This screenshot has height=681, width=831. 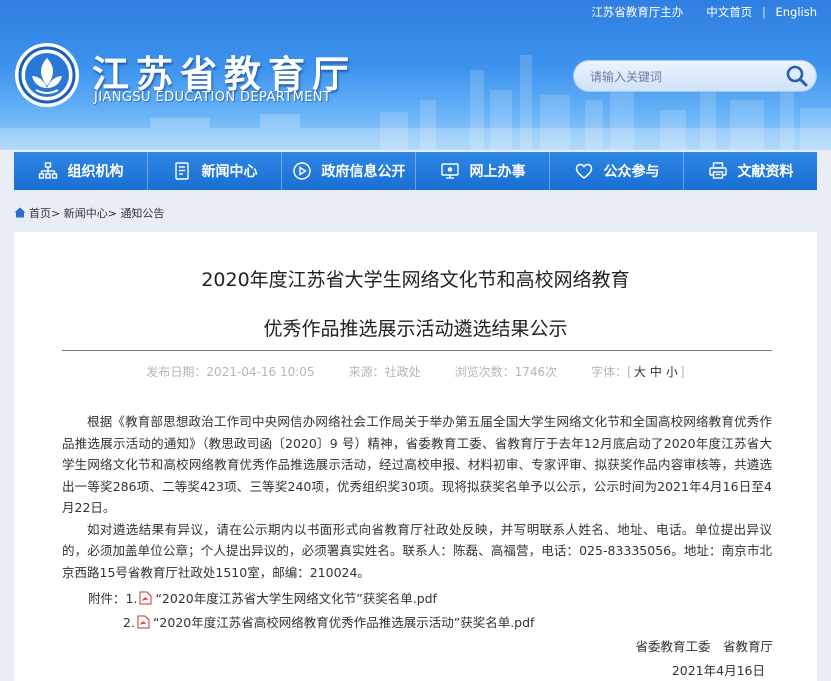 I want to click on nav-item-public-participation: 公众参与, so click(x=617, y=171).